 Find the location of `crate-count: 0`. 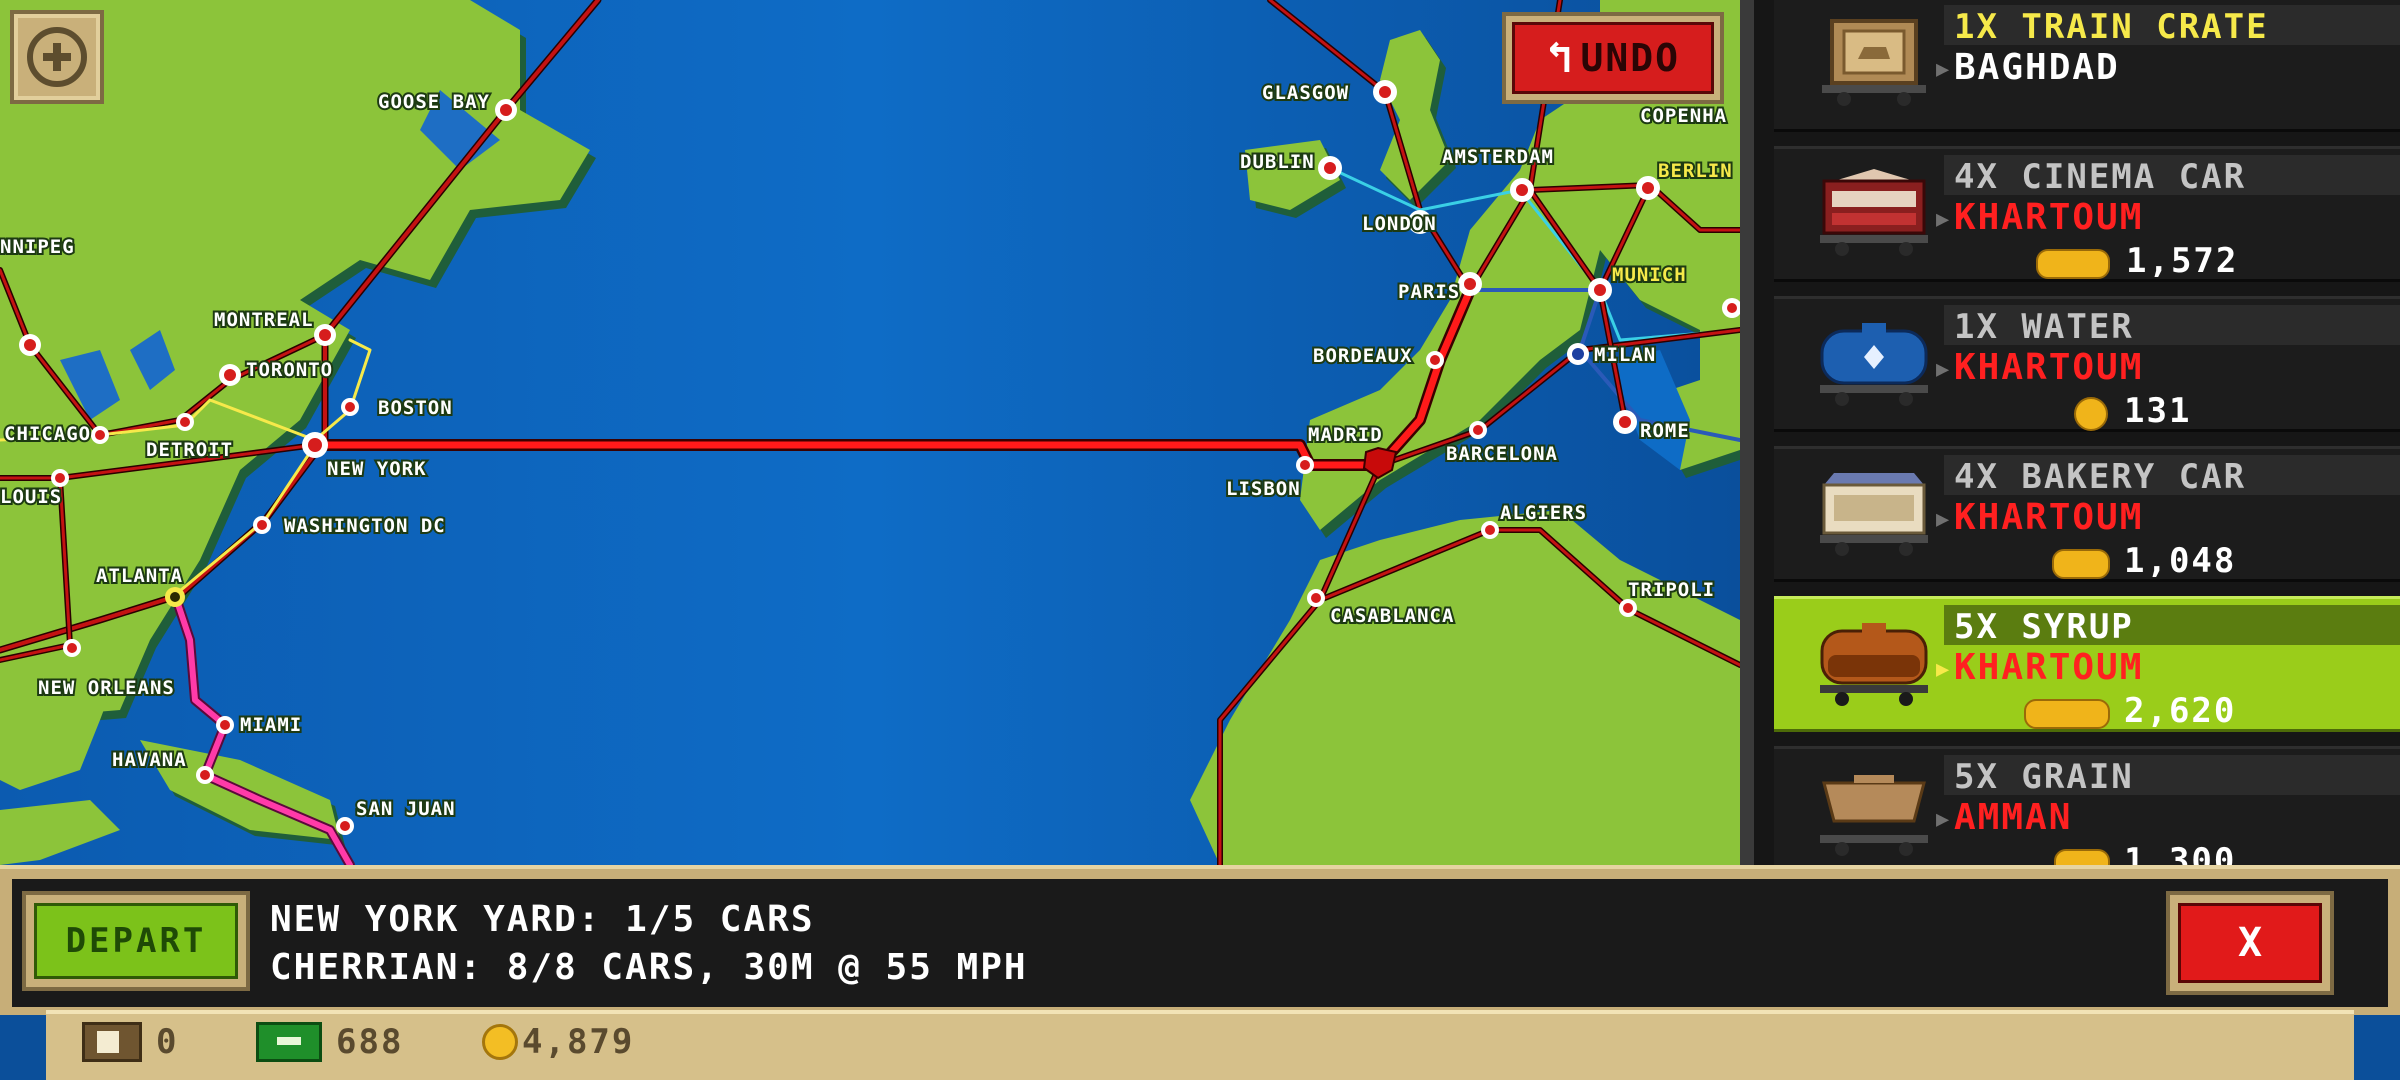

crate-count: 0 is located at coordinates (167, 1042).